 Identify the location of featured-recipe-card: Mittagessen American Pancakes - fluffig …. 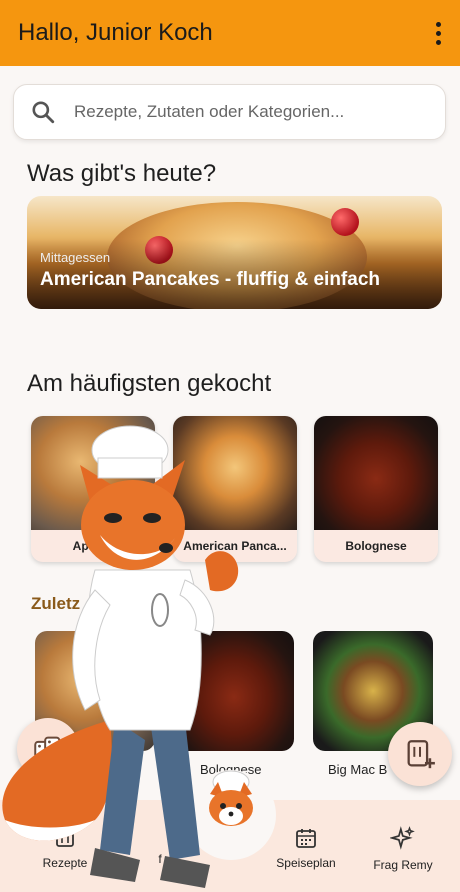
(234, 252).